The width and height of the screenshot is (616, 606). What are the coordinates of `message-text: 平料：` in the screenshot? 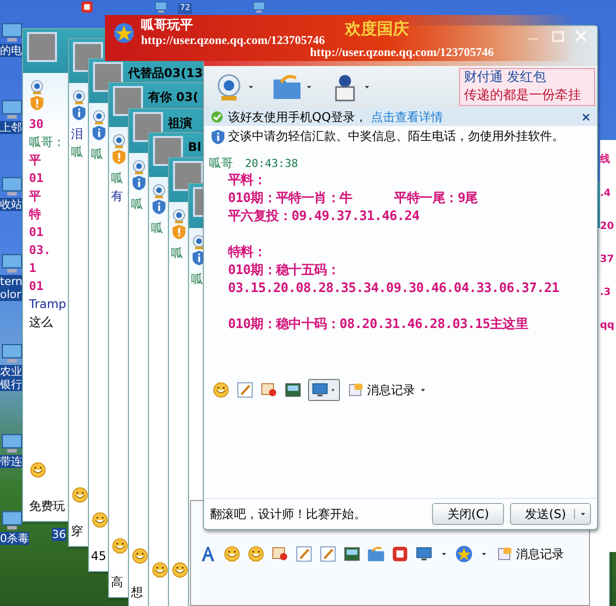 It's located at (247, 181).